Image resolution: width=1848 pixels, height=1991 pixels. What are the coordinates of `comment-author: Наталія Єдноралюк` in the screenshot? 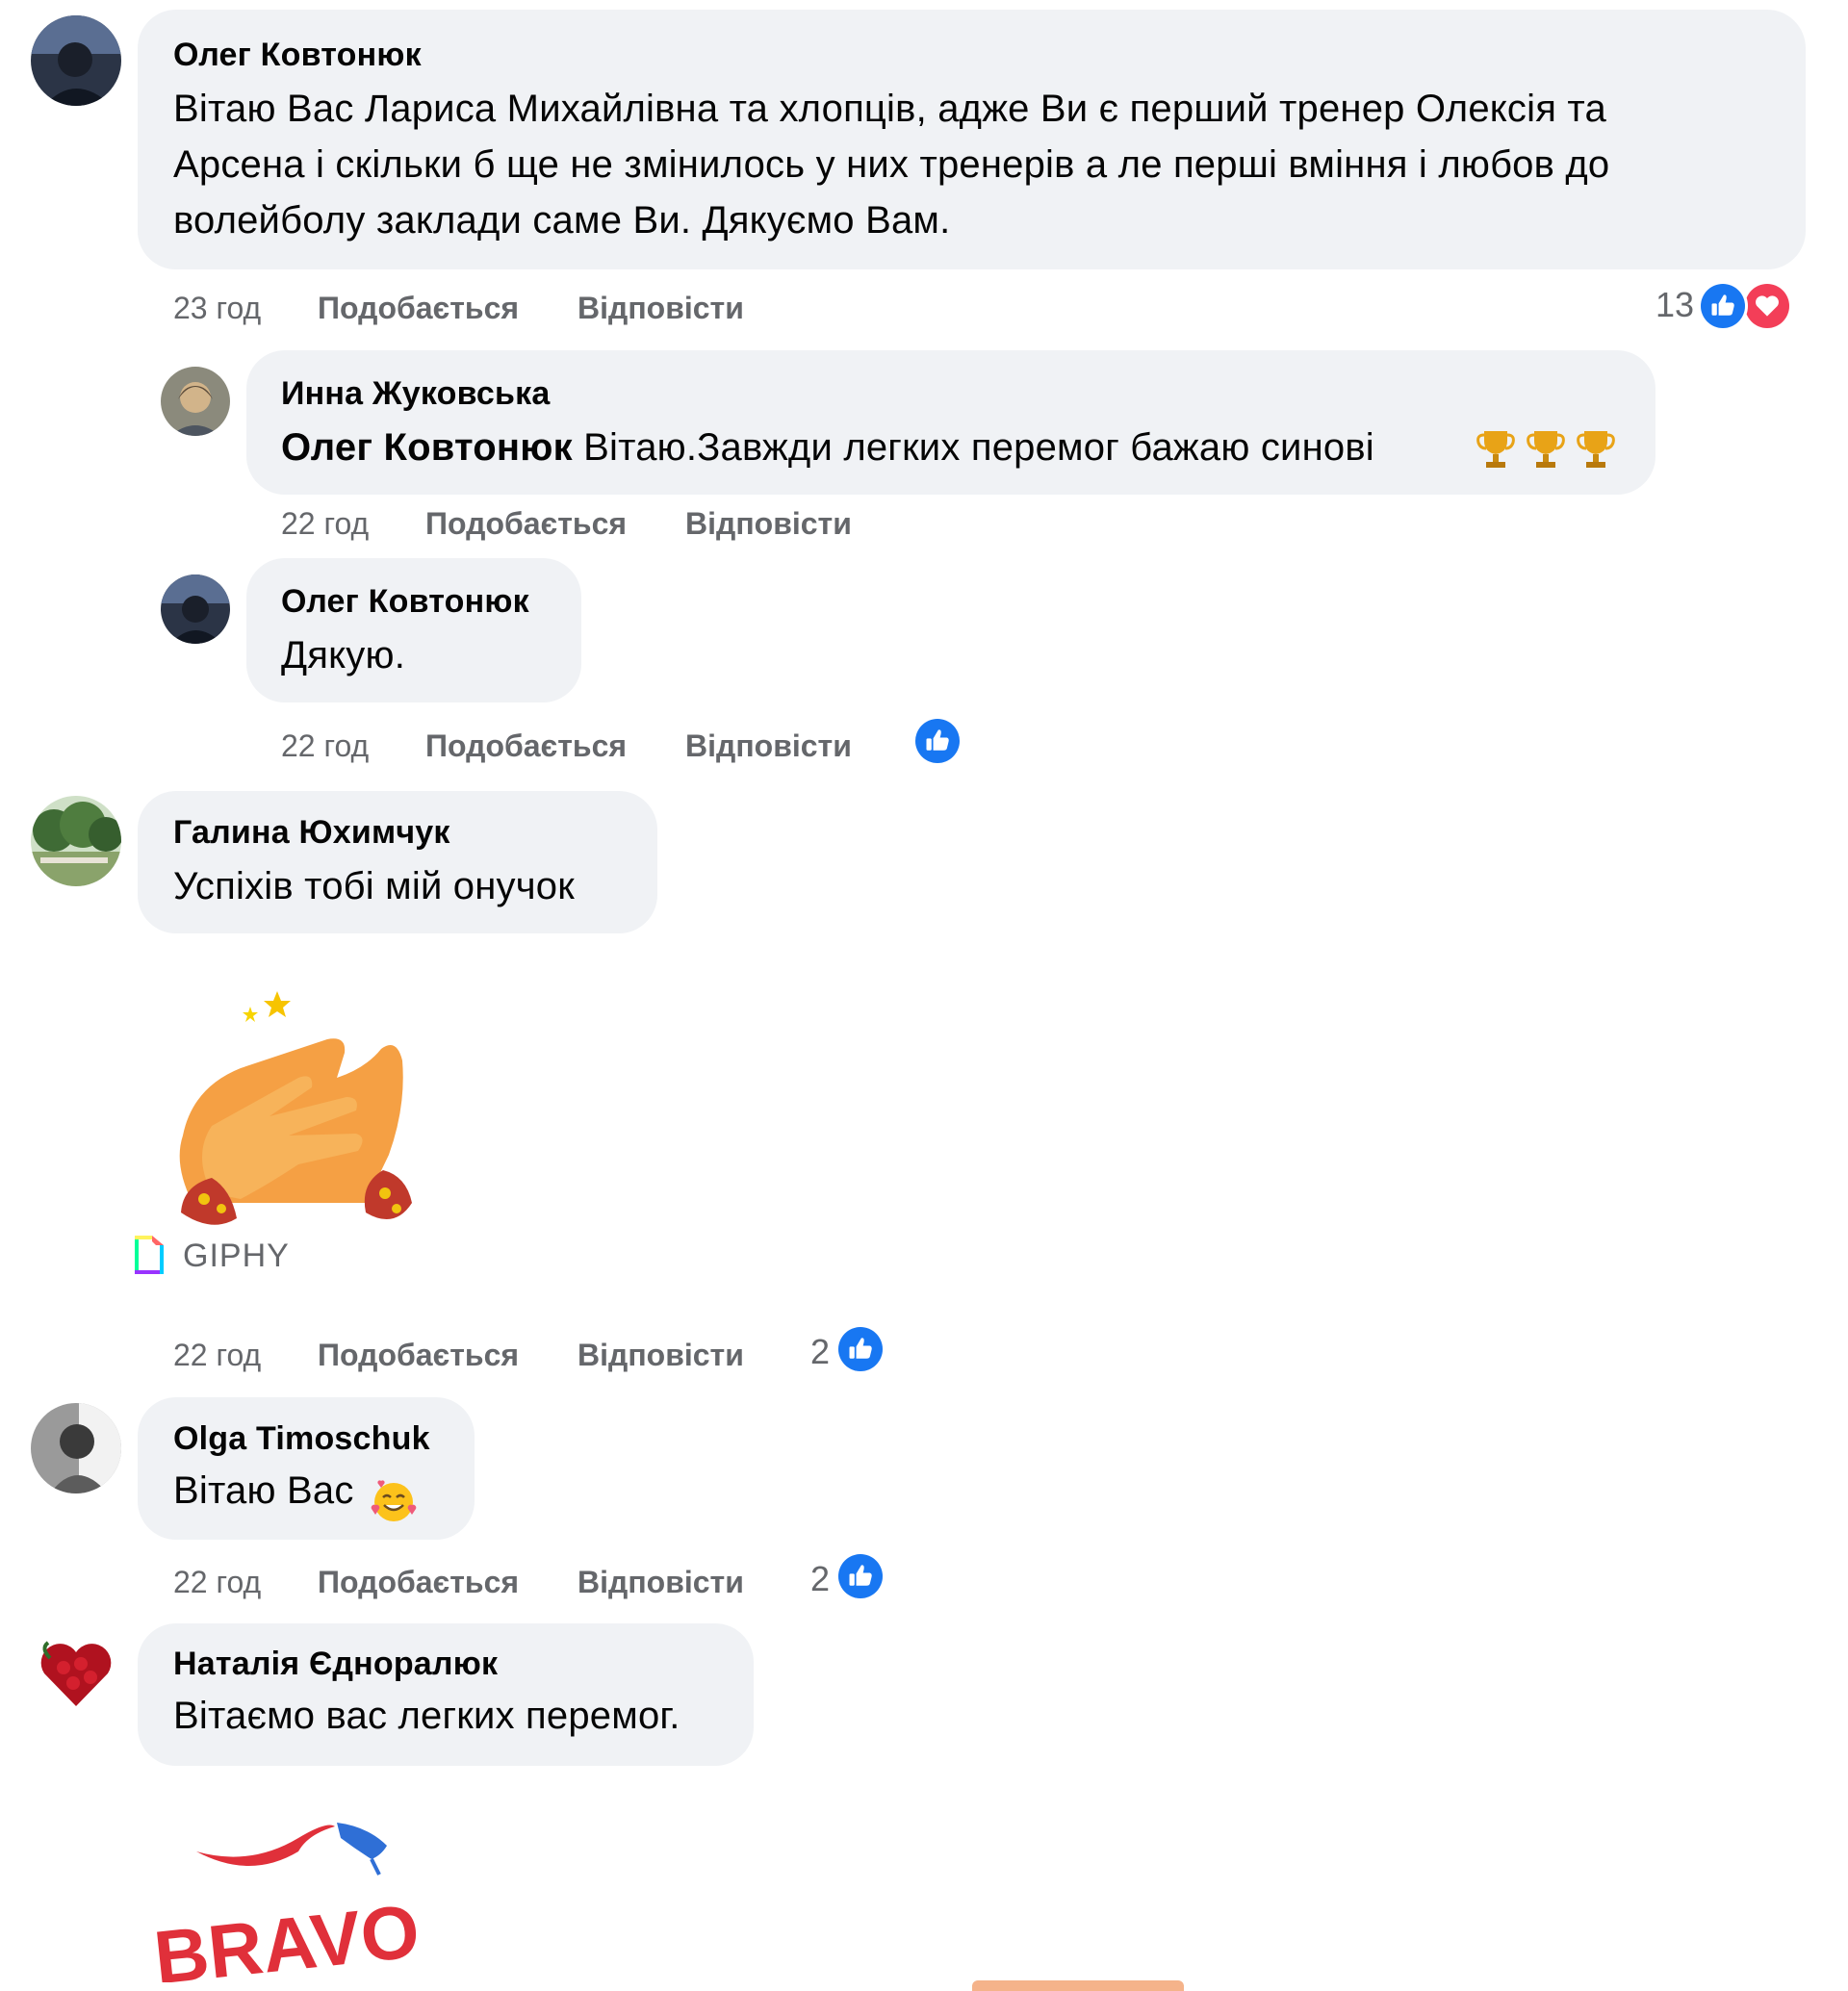 It's located at (335, 1665).